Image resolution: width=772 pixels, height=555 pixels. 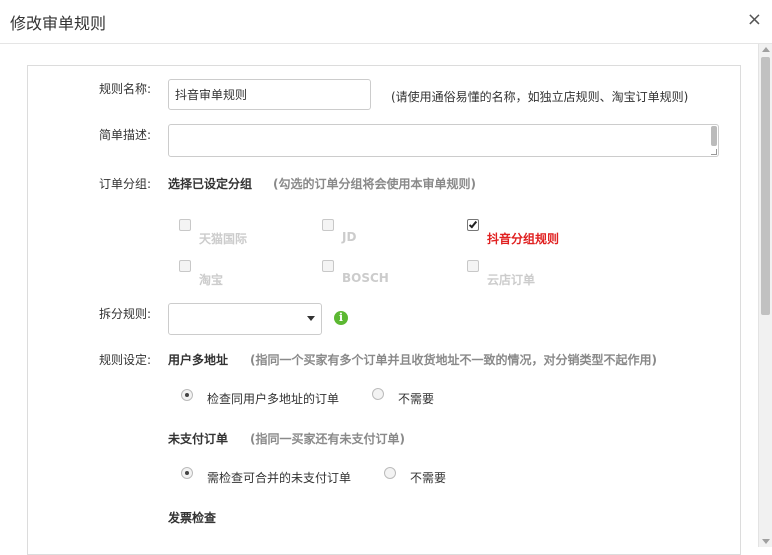 What do you see at coordinates (279, 478) in the screenshot?
I see `radio-label-check-unpaid: 需检查可合并的未支付订单` at bounding box center [279, 478].